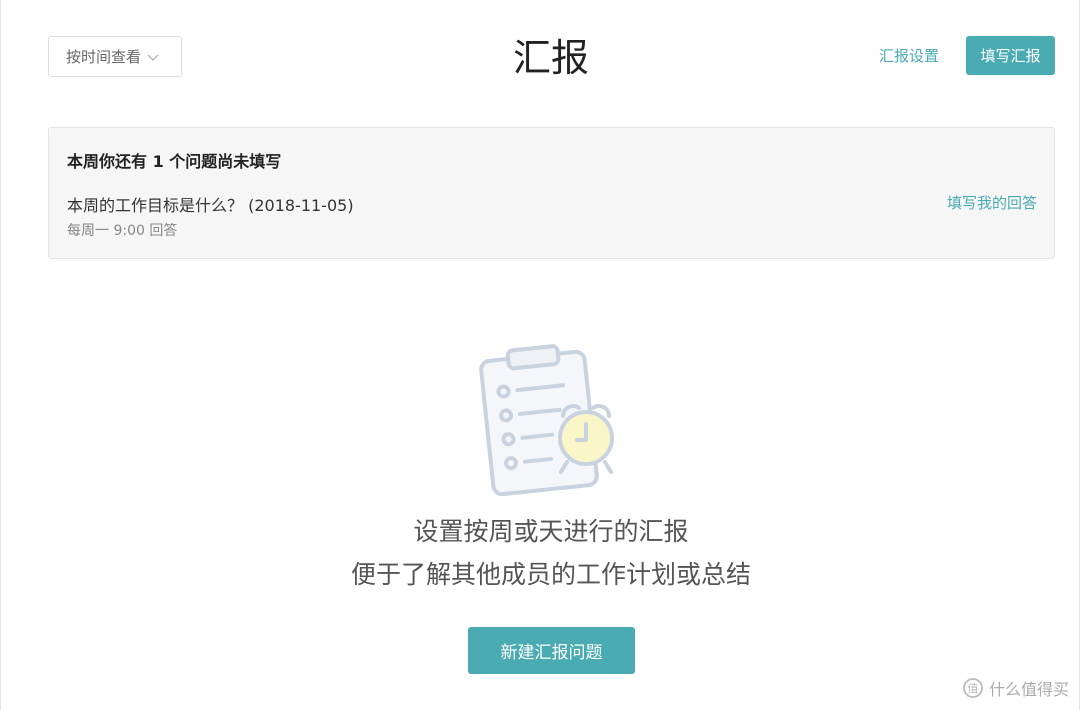 The height and width of the screenshot is (710, 1080). What do you see at coordinates (550, 58) in the screenshot?
I see `page-title: 汇报` at bounding box center [550, 58].